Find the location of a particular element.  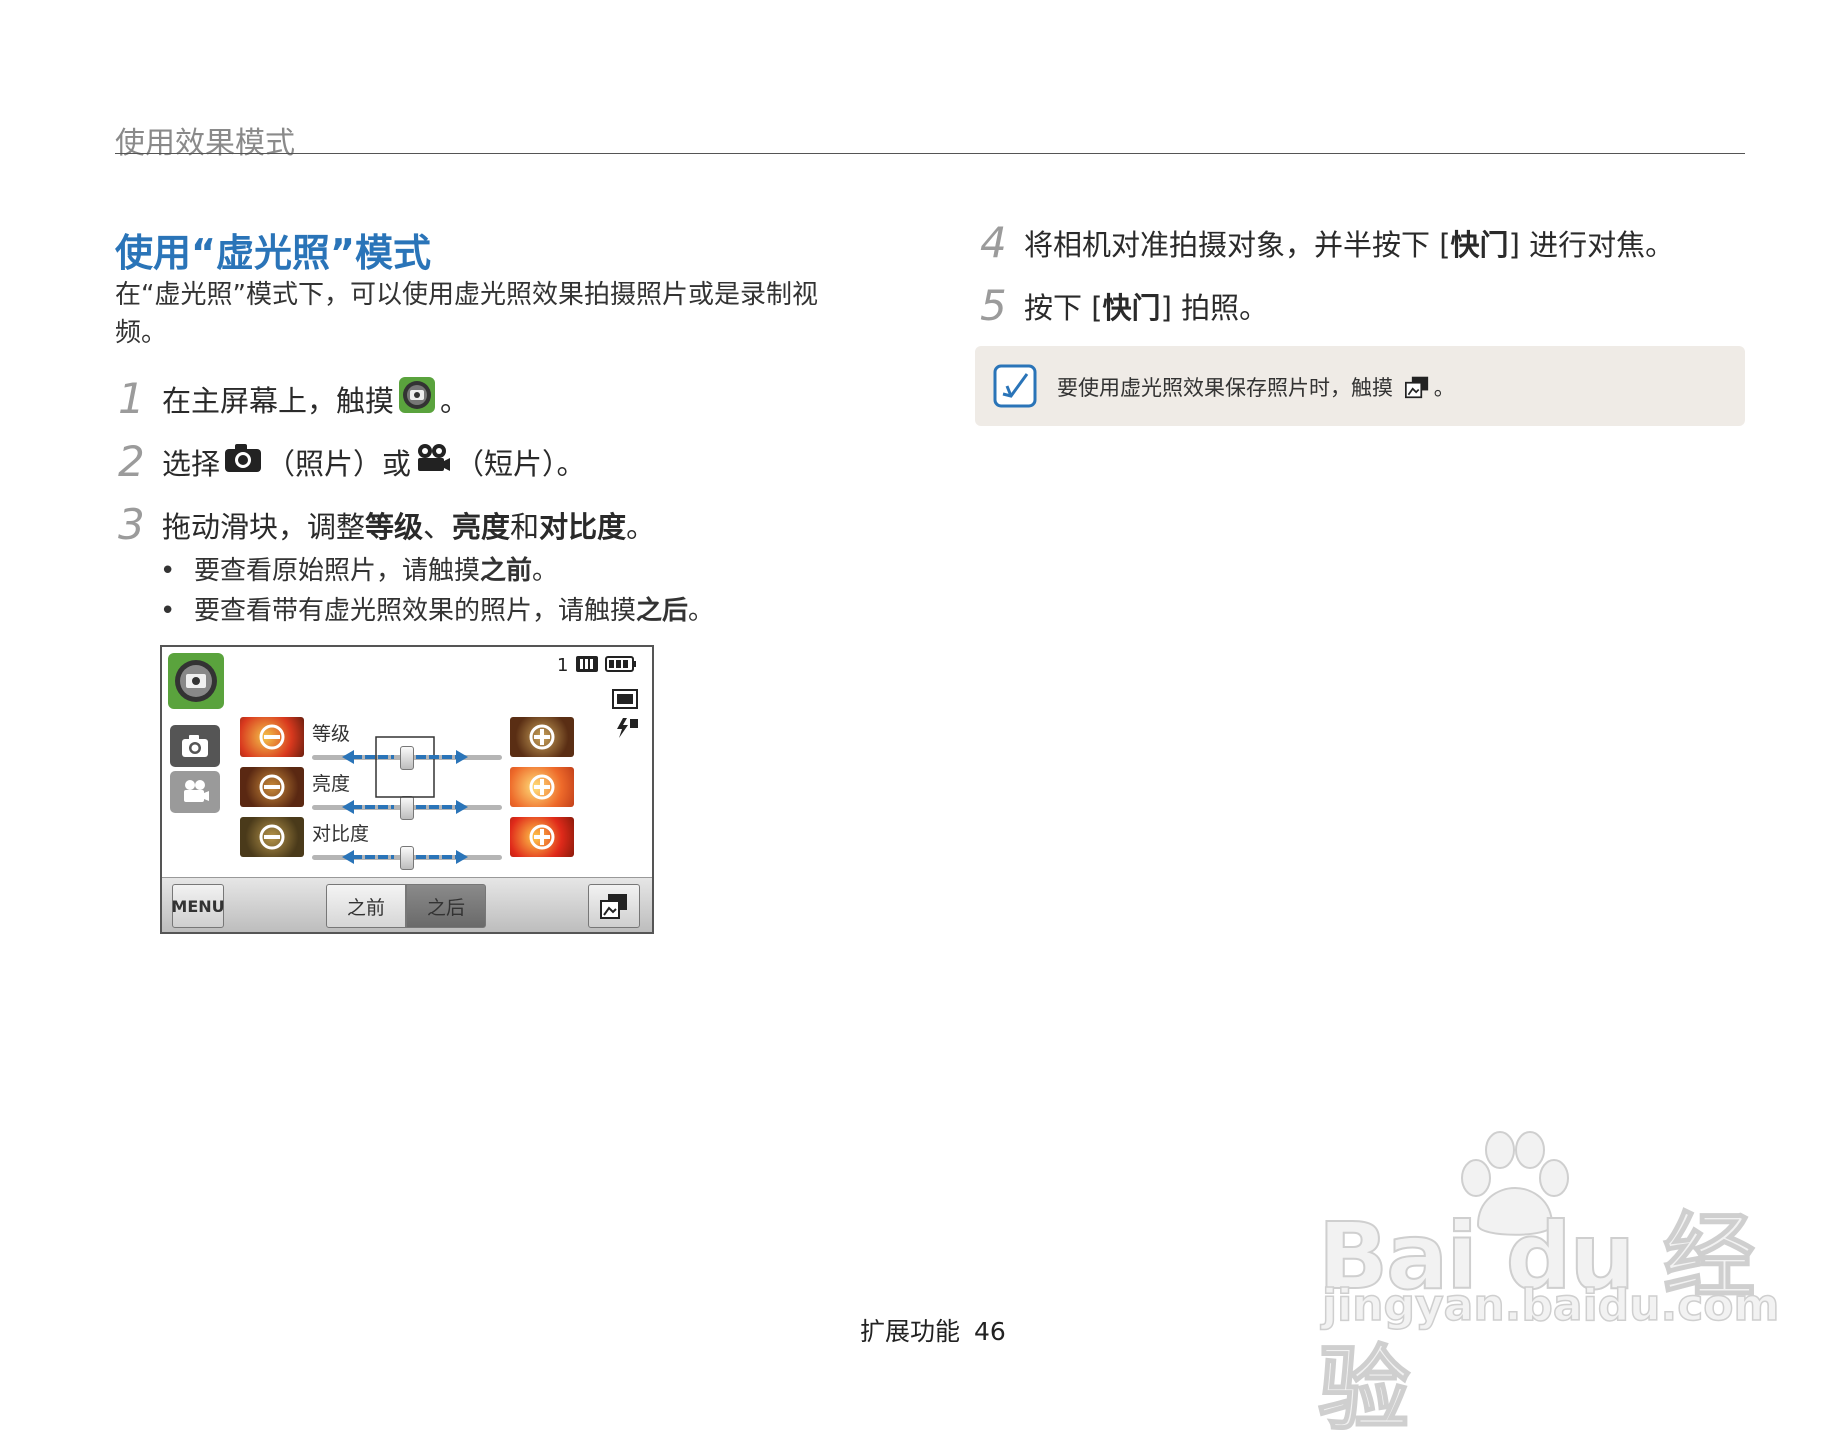

step-4: 4 将相机对准拍摄对象，并半按下 [快门] 进行对焦。 is located at coordinates (1327, 242).